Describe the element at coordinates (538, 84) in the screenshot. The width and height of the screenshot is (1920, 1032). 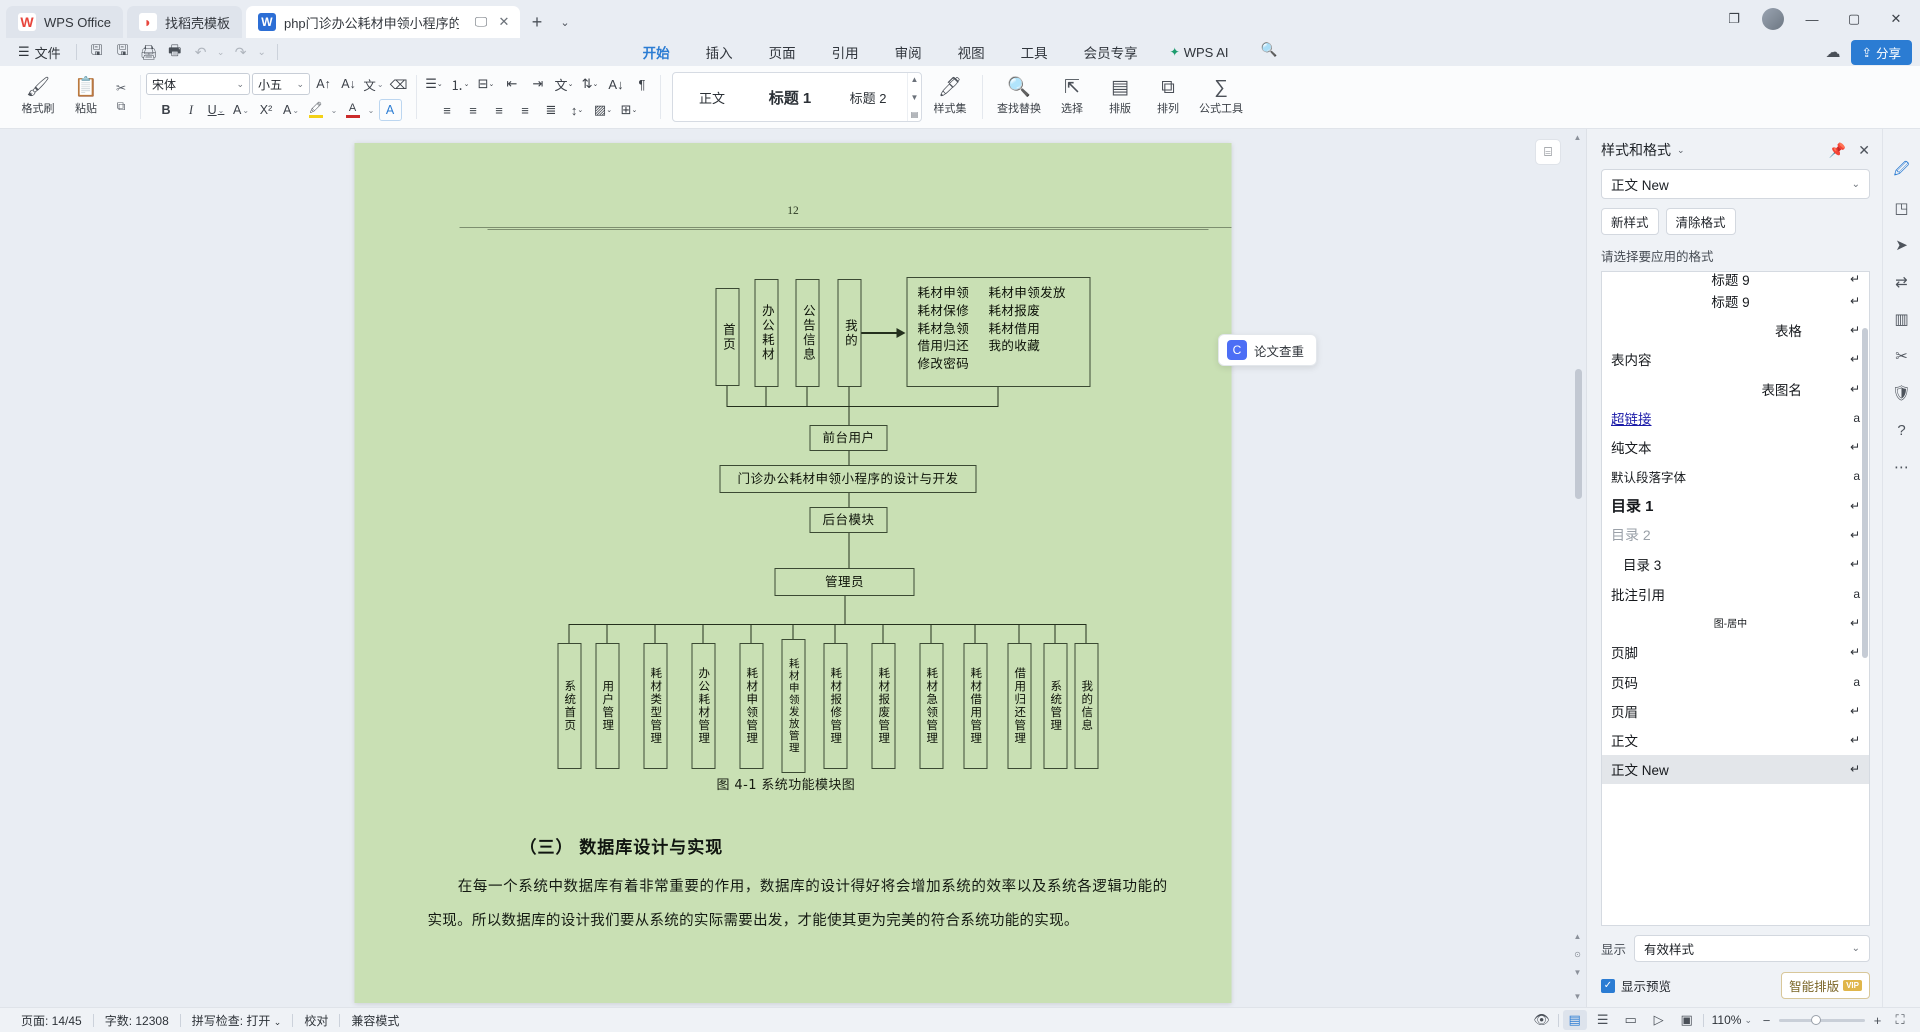
I see `increase-indent-icon: ⇥` at that location.